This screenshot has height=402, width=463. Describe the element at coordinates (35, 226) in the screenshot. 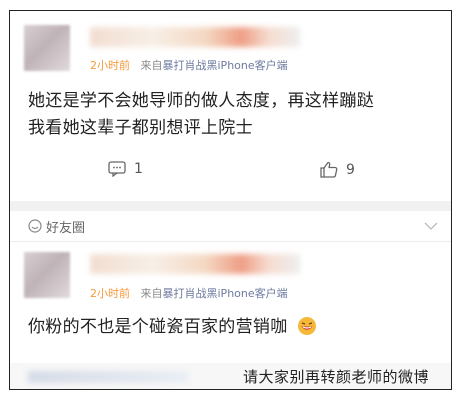

I see `smiley-icon` at that location.